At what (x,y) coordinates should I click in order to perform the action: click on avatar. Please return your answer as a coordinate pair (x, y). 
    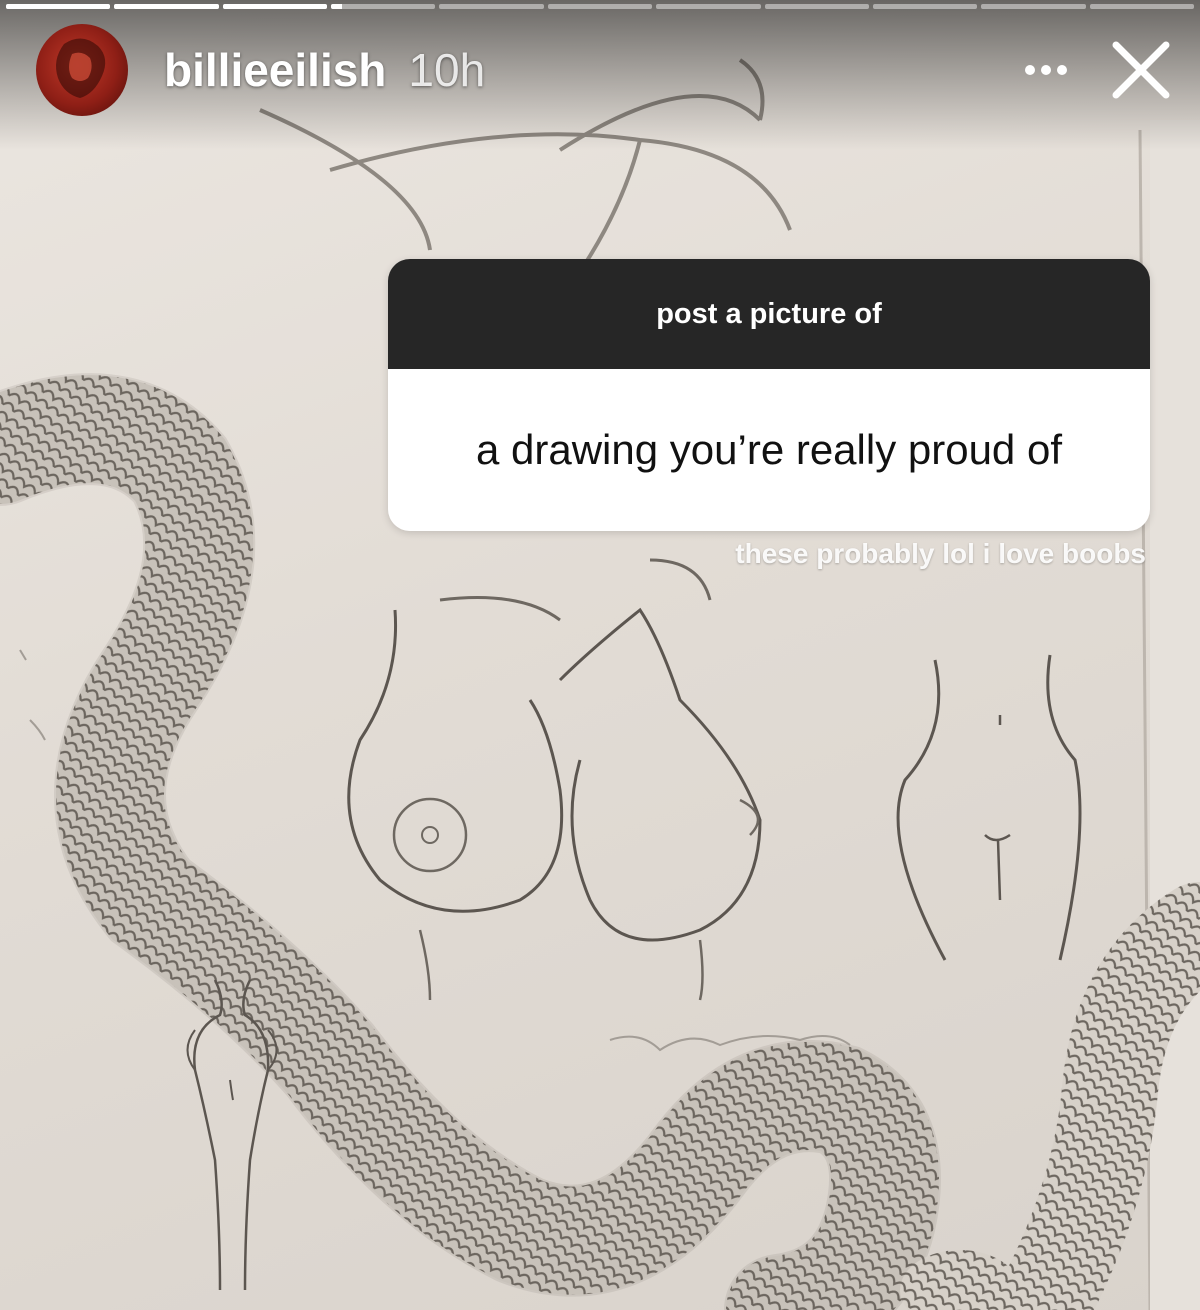
    Looking at the image, I should click on (82, 70).